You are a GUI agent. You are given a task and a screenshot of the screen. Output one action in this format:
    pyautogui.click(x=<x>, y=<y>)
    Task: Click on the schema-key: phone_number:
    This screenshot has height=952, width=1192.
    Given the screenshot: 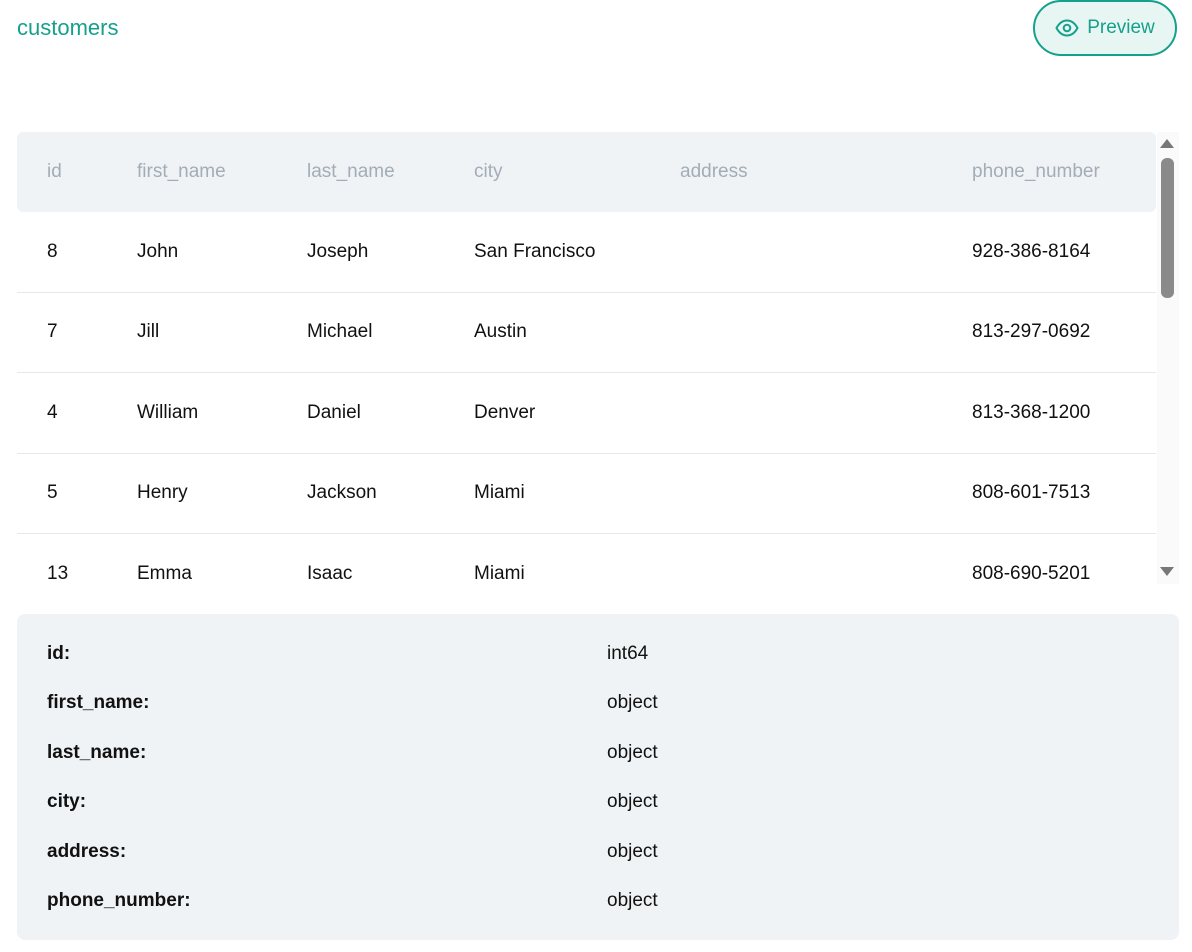 What is the action you would take?
    pyautogui.click(x=119, y=900)
    